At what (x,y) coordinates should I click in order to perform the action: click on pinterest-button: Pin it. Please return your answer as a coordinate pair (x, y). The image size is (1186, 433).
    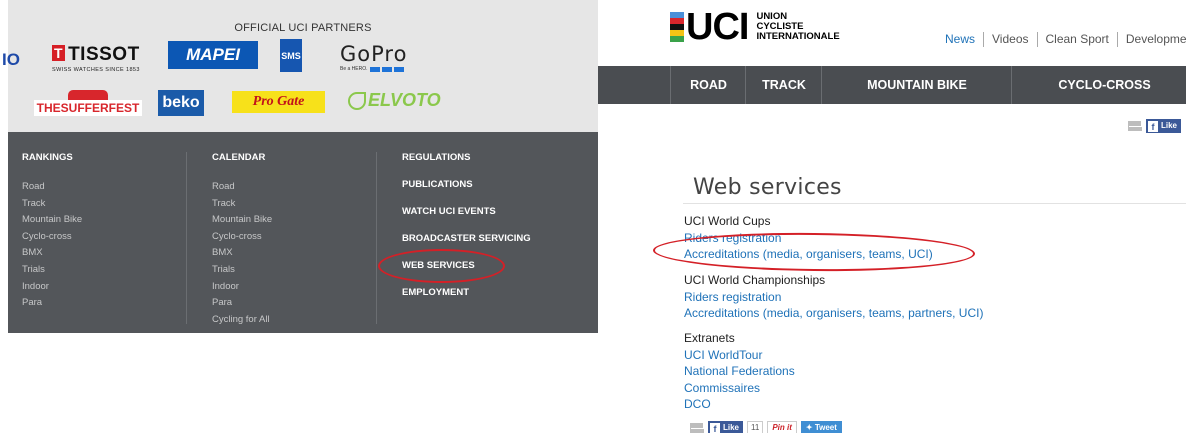
    Looking at the image, I should click on (782, 427).